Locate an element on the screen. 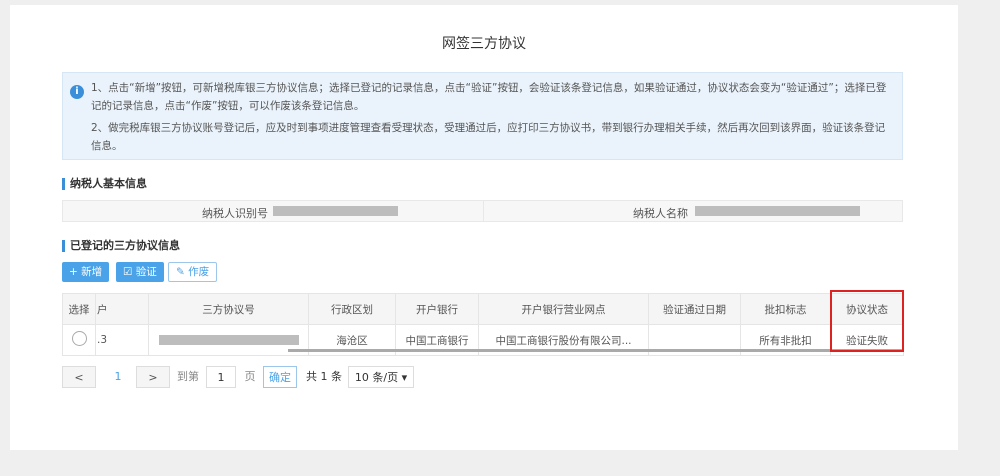 Image resolution: width=1000 pixels, height=476 pixels. registered-section-title: 已登记的三方协议信息 is located at coordinates (121, 246).